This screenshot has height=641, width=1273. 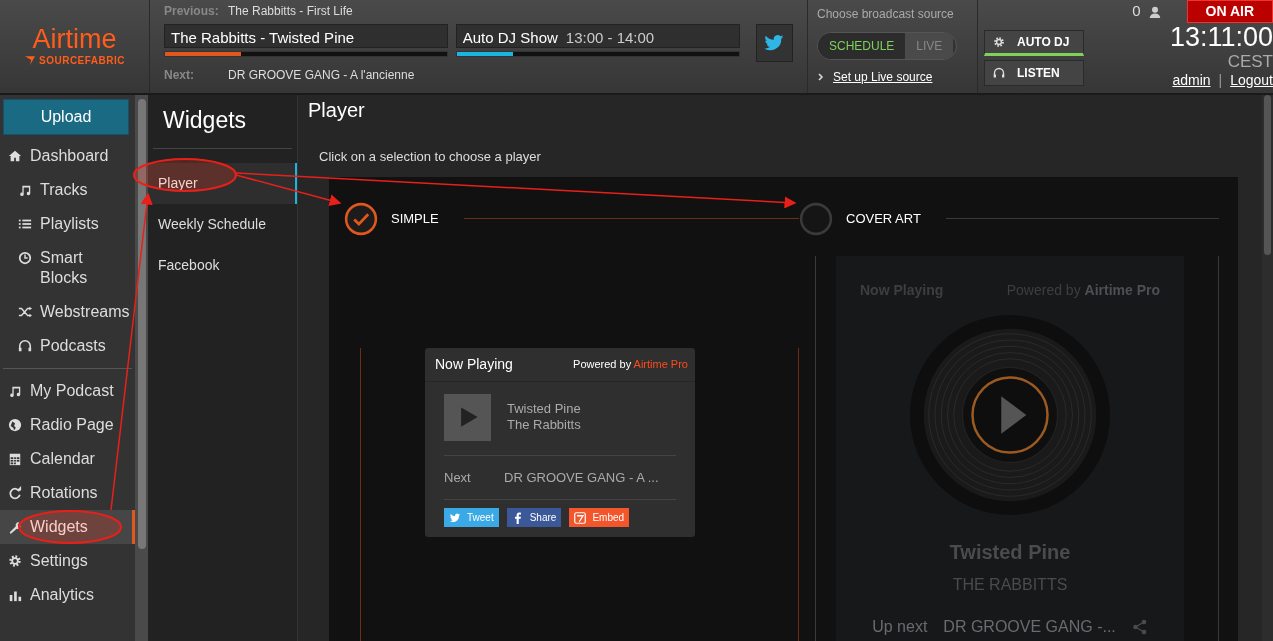 What do you see at coordinates (544, 425) in the screenshot?
I see `track-artist: The Rabbitts` at bounding box center [544, 425].